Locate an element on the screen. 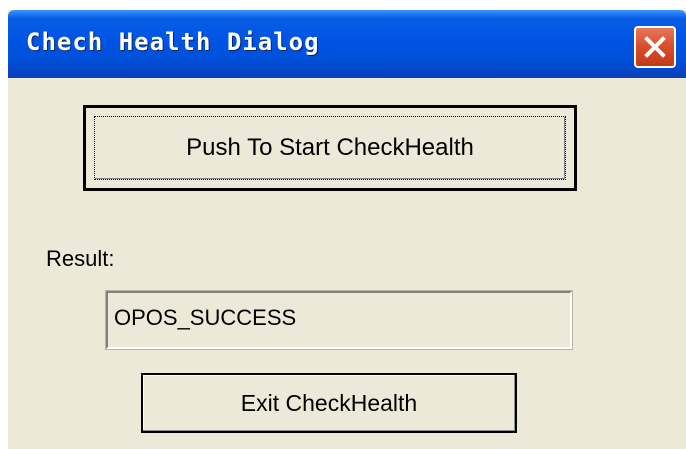 The image size is (686, 449). title-bar: Chech Health Dialog is located at coordinates (347, 44).